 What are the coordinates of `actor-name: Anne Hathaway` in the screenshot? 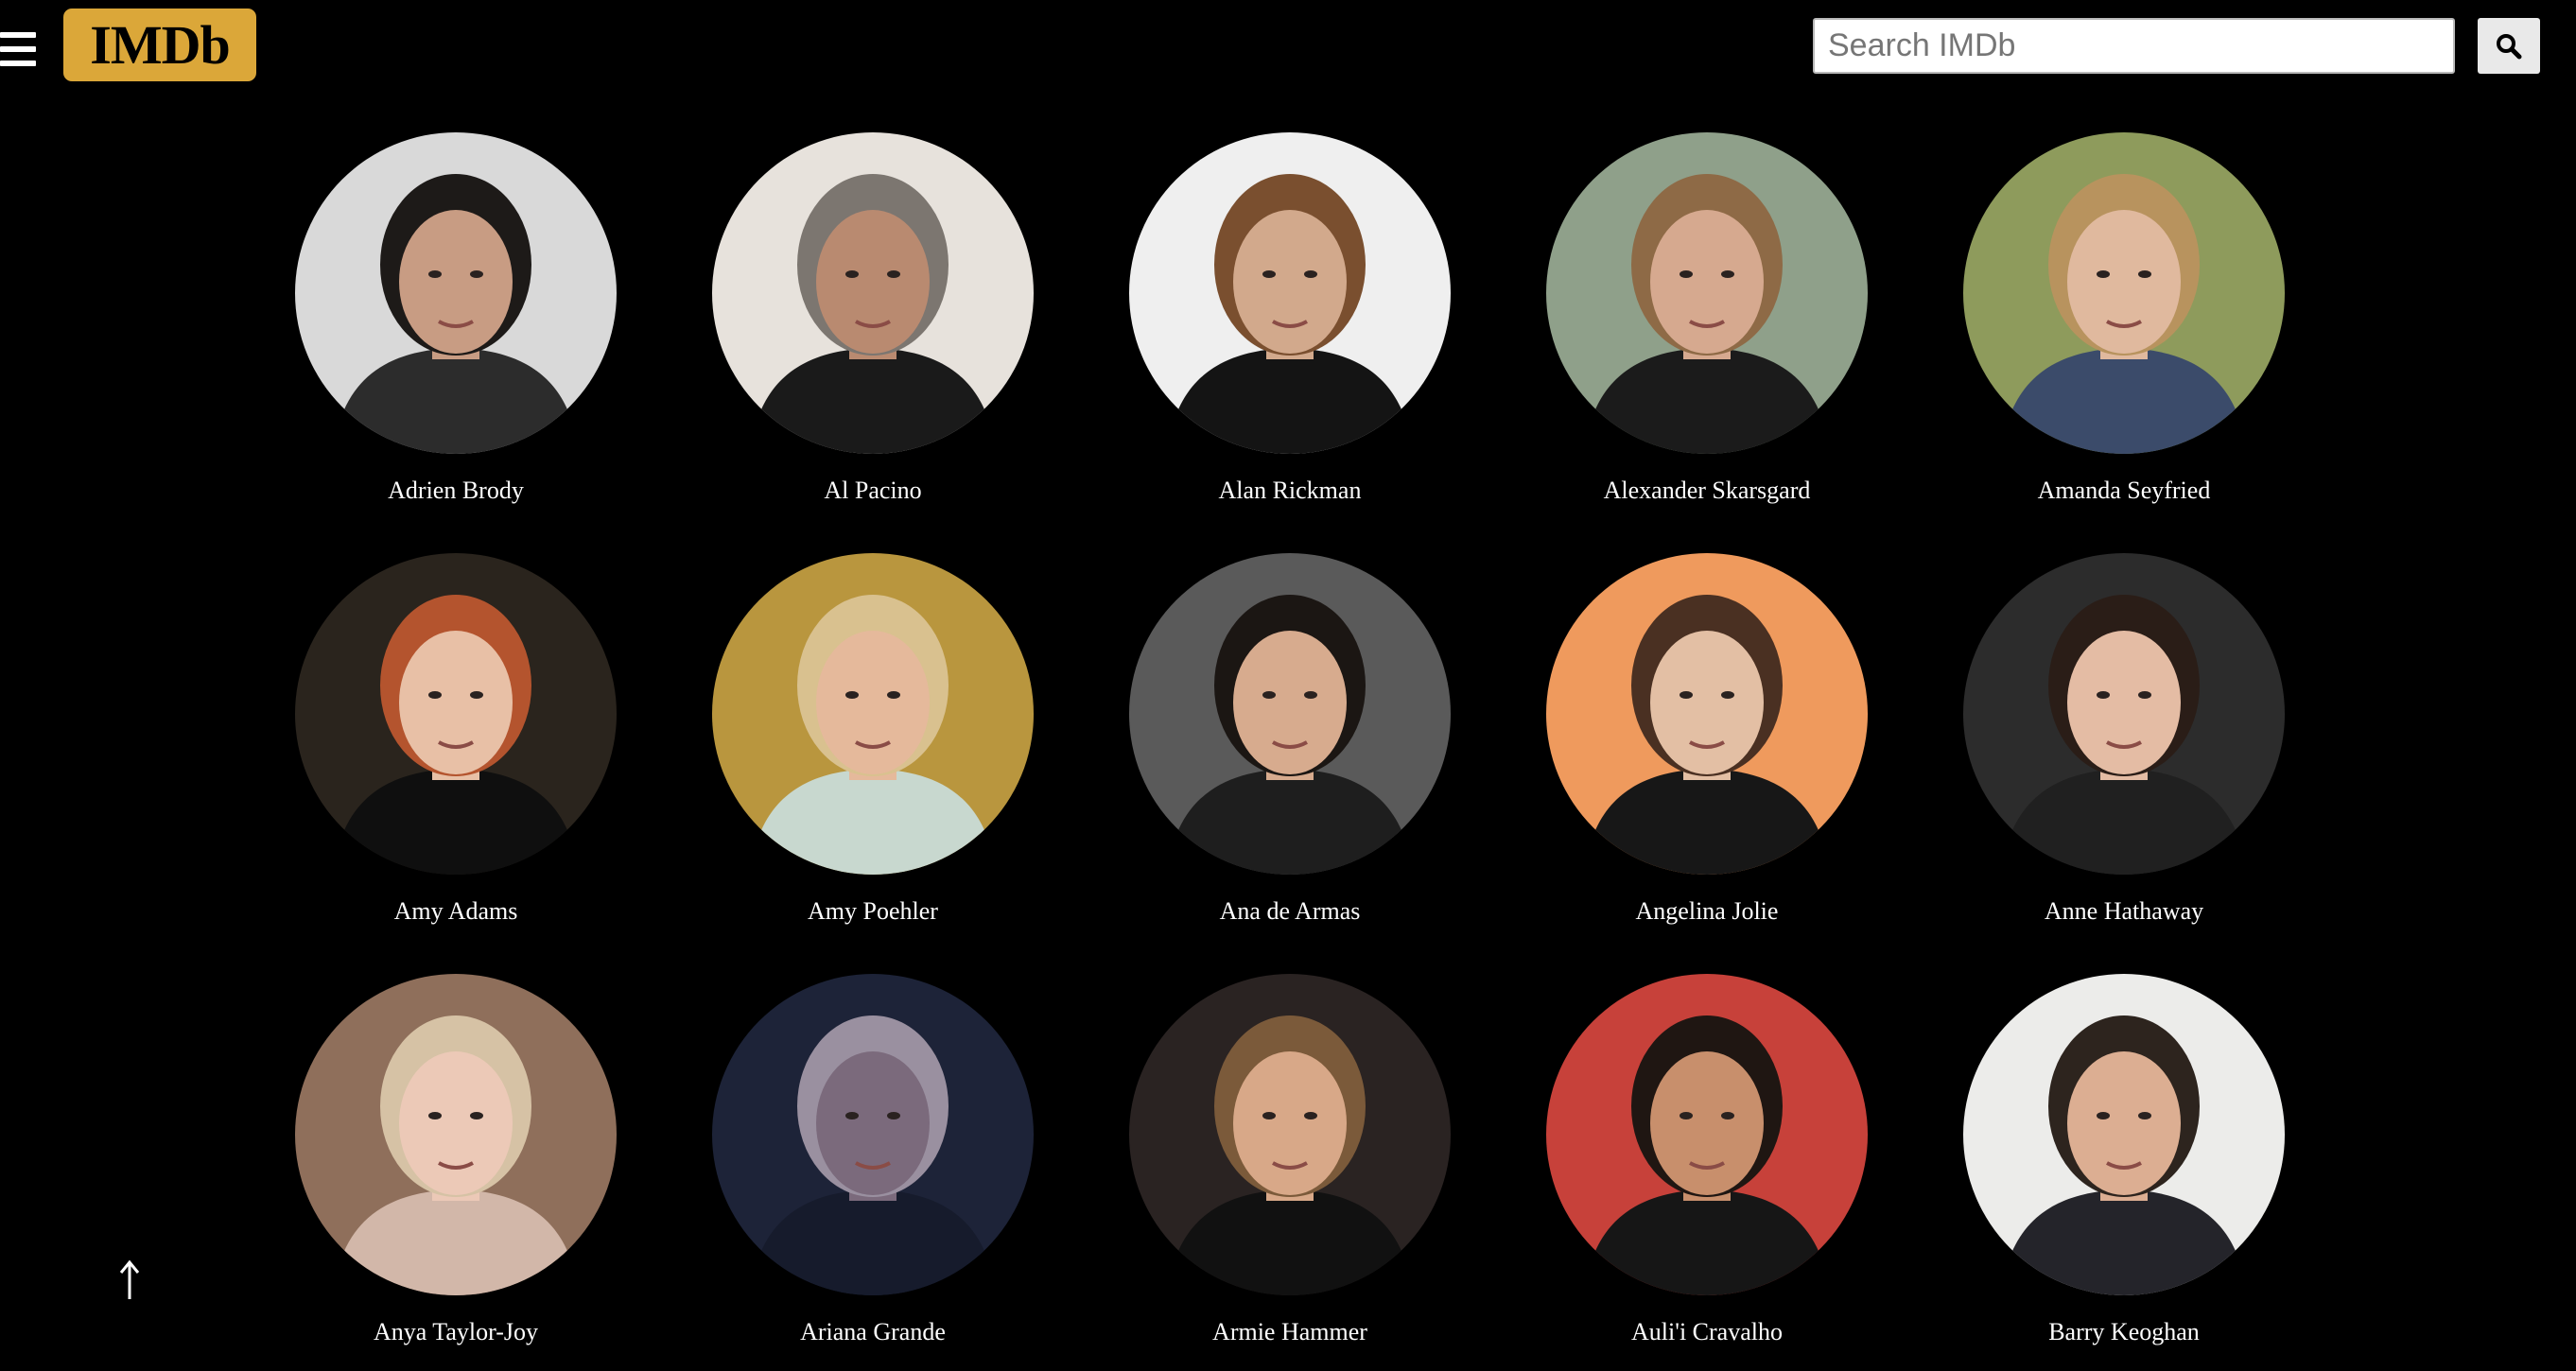 It's located at (2124, 912).